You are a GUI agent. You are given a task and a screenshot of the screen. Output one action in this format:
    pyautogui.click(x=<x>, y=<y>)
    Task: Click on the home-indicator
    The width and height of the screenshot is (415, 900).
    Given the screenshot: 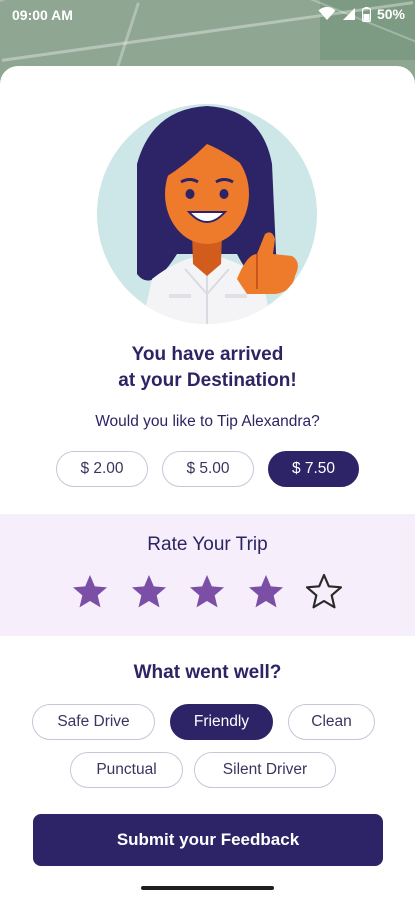 What is the action you would take?
    pyautogui.click(x=207, y=888)
    